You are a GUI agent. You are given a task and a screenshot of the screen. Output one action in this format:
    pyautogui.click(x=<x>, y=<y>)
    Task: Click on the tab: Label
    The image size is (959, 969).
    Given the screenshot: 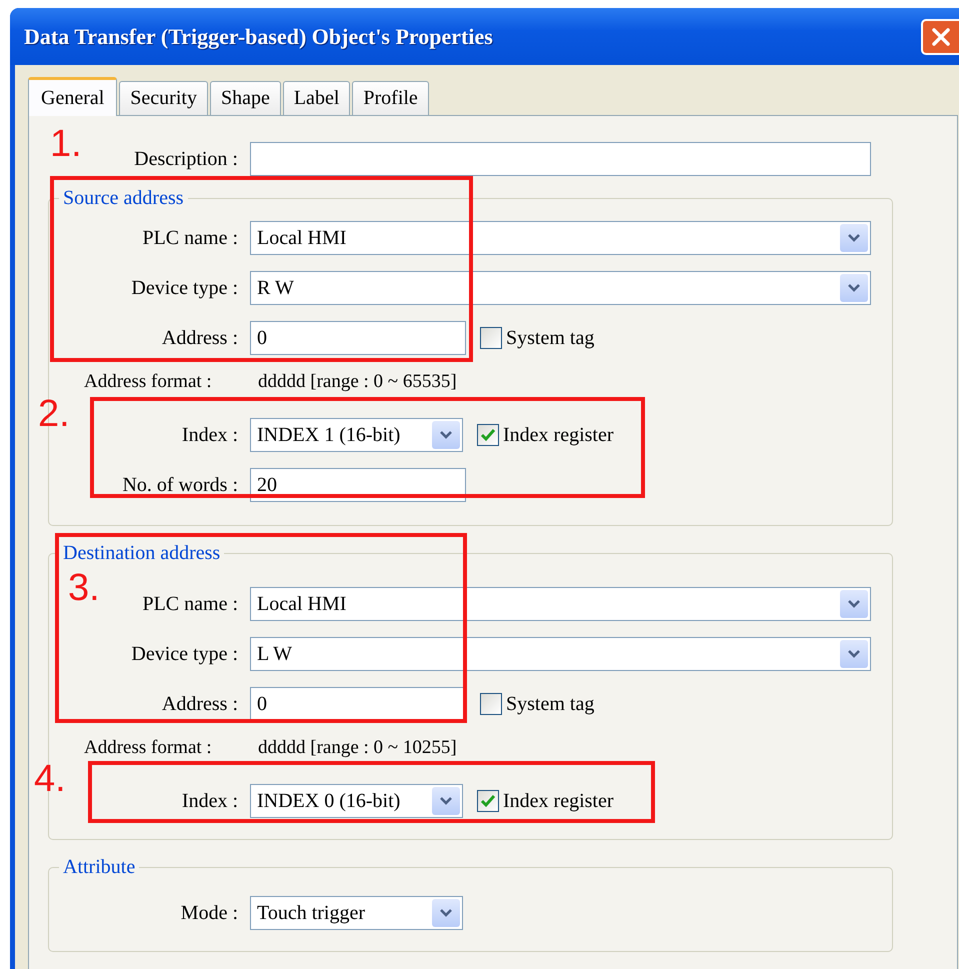 What is the action you would take?
    pyautogui.click(x=316, y=98)
    